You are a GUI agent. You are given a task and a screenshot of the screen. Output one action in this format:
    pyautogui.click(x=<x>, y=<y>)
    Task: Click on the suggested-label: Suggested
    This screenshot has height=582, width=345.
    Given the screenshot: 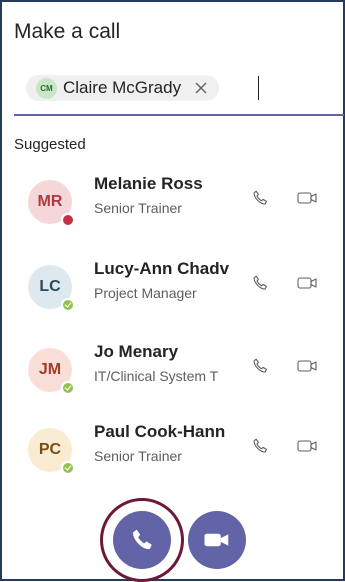 What is the action you would take?
    pyautogui.click(x=50, y=144)
    